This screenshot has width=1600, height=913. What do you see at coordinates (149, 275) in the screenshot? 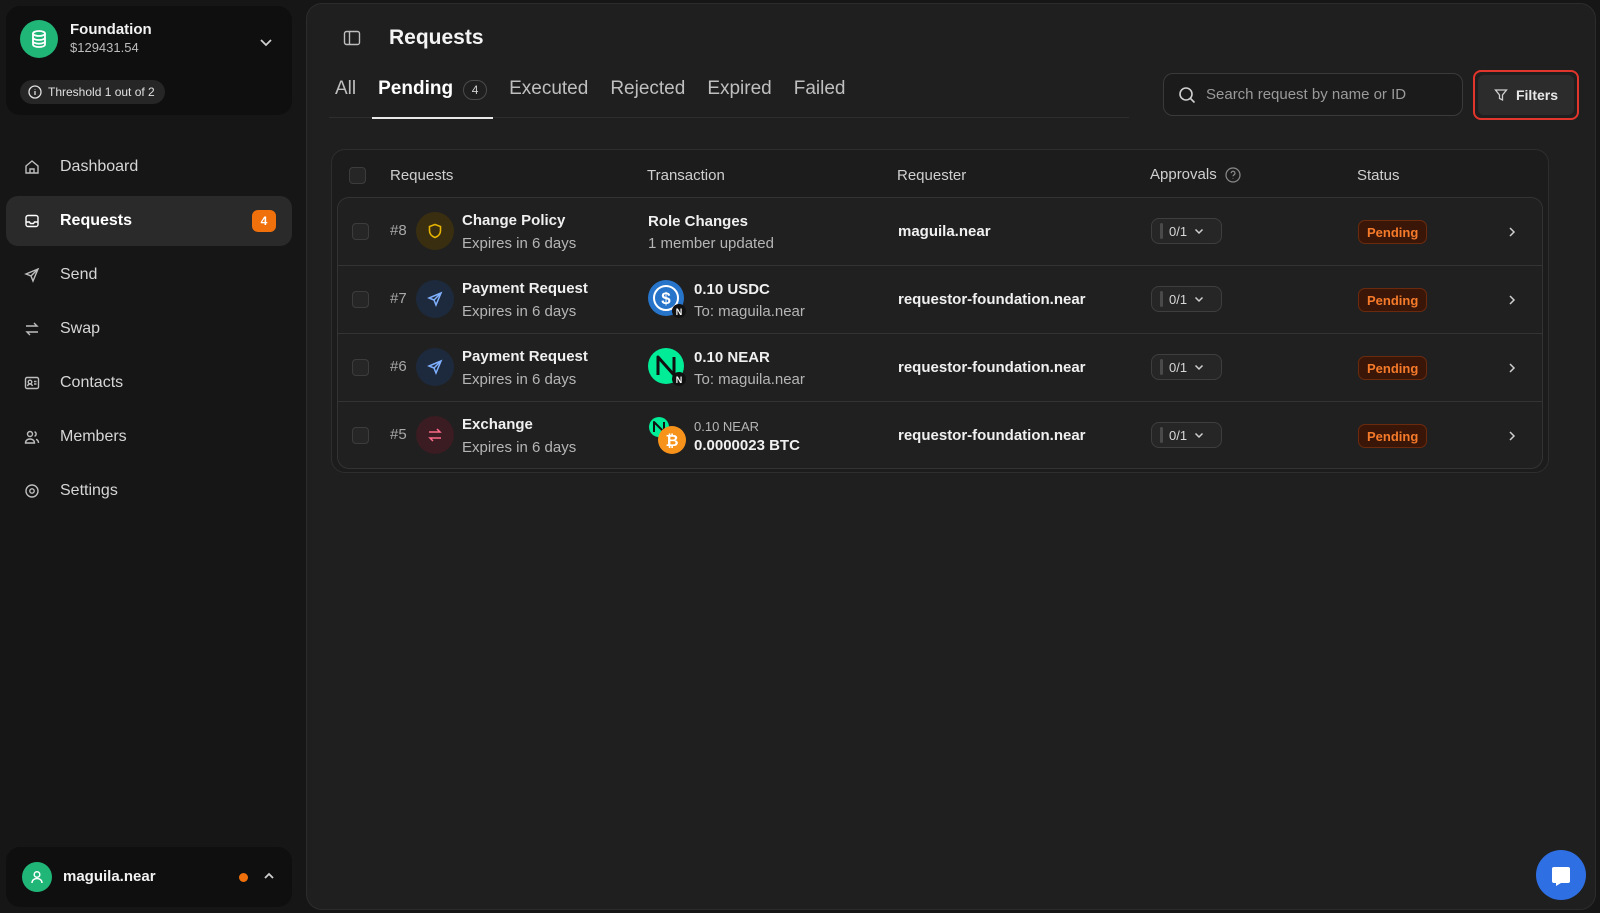
I see `sidebar-item-send: Send` at bounding box center [149, 275].